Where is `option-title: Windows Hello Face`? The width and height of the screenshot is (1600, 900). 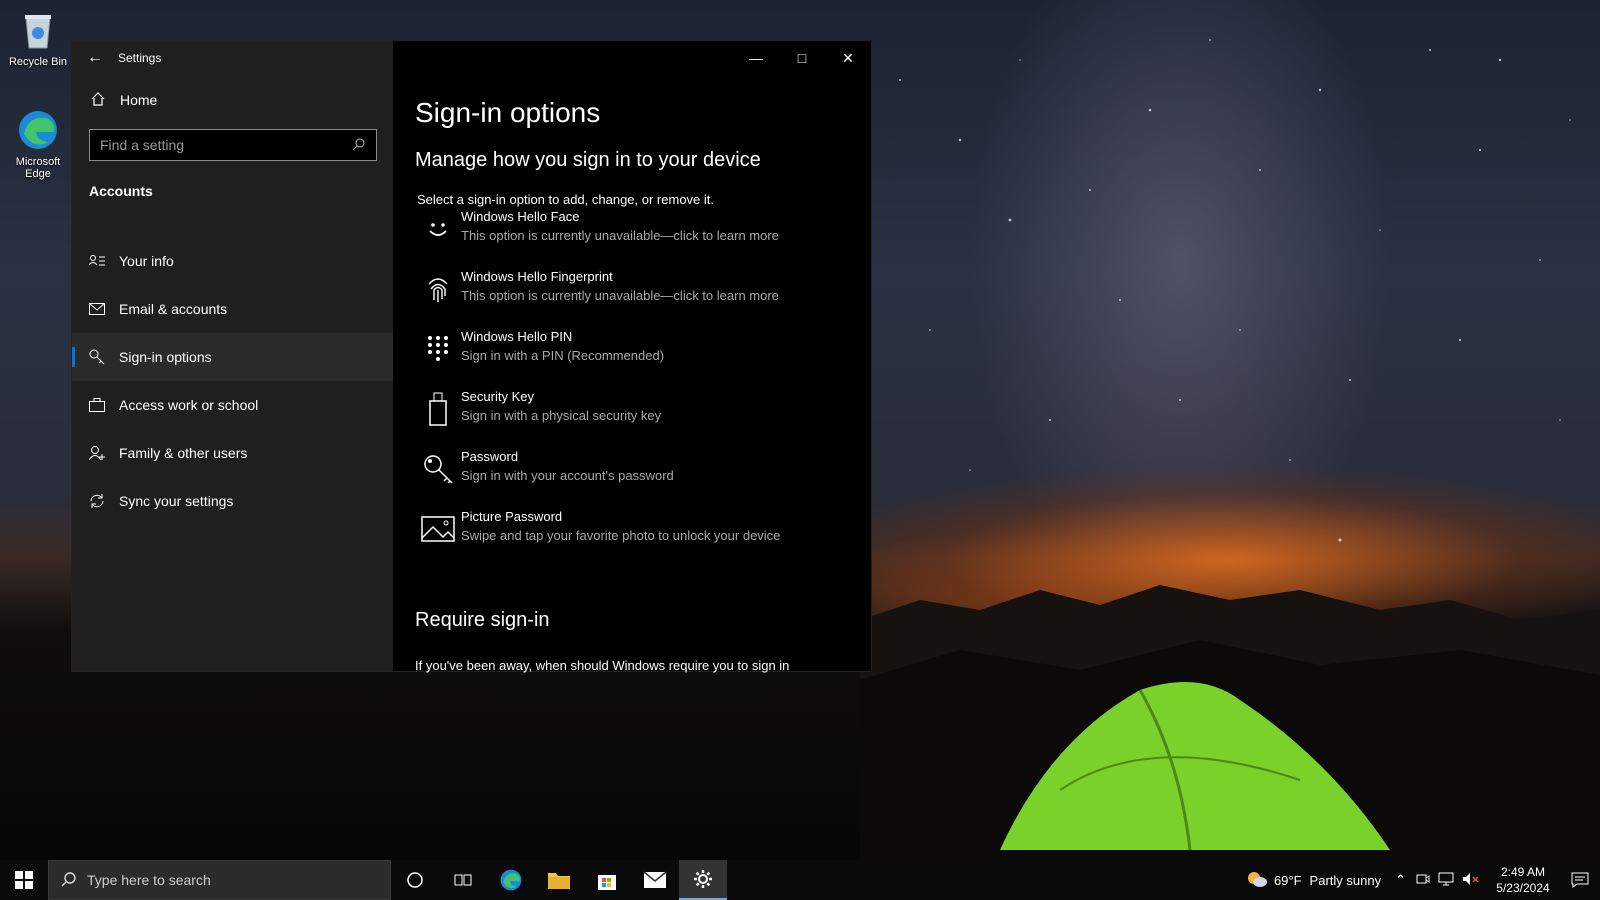 option-title: Windows Hello Face is located at coordinates (520, 216).